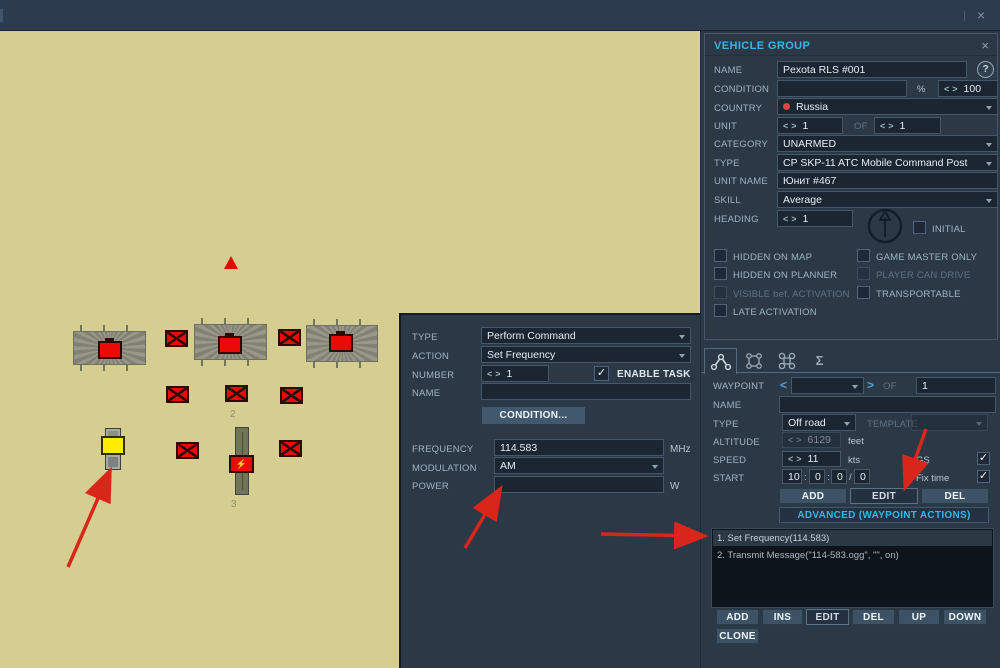 Image resolution: width=1000 pixels, height=668 pixels. Describe the element at coordinates (443, 449) in the screenshot. I see `frequency-label: FREQUENCY` at that location.